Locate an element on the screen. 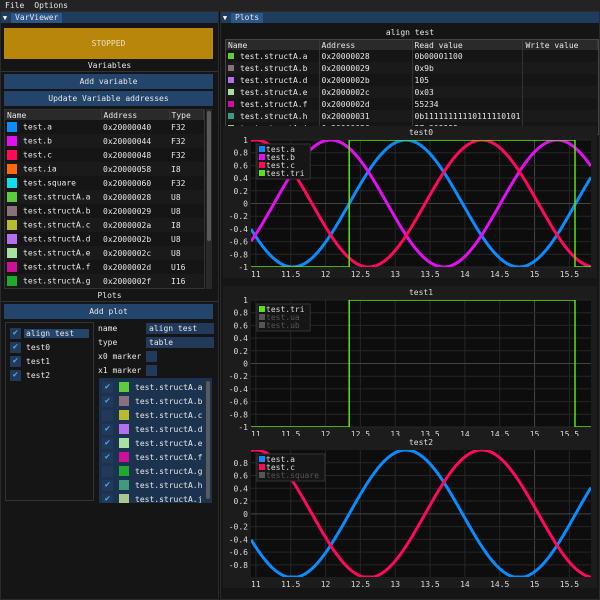 Image resolution: width=600 pixels, height=600 pixels. tab-plots: Plots is located at coordinates (247, 17).